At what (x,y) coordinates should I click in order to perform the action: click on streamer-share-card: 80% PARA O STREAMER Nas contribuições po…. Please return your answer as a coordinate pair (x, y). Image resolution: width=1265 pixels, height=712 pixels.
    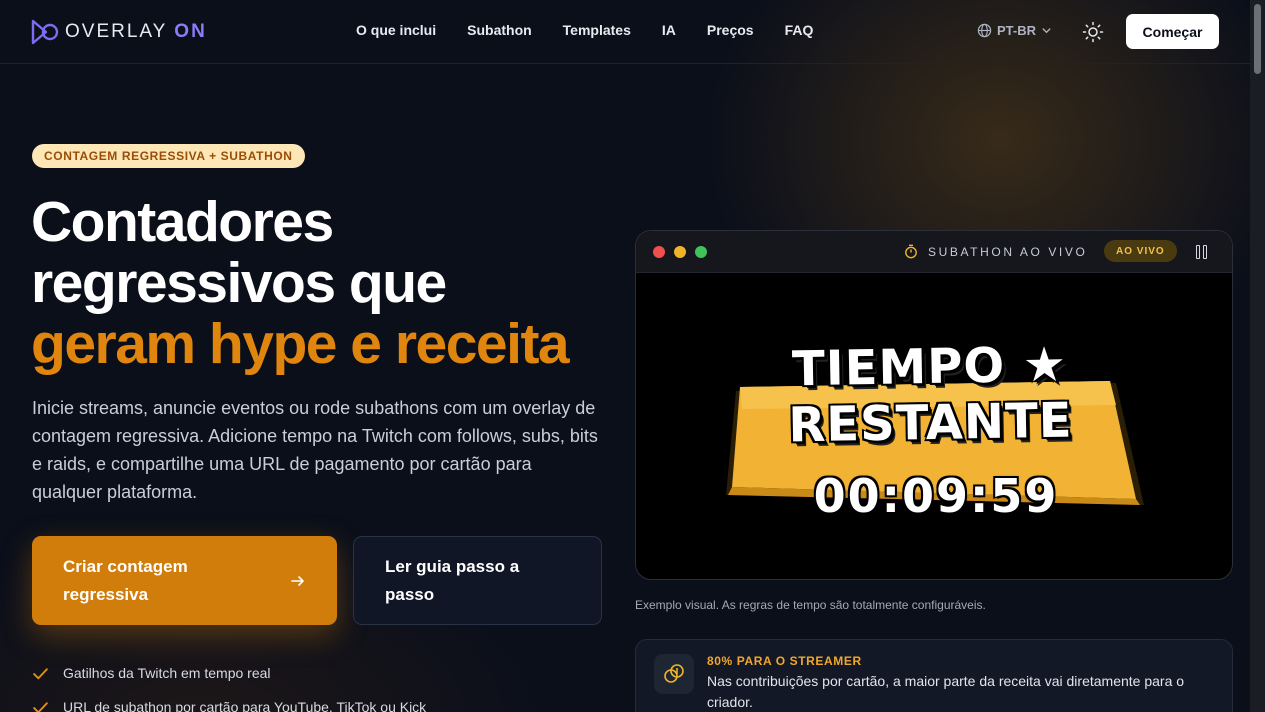
    Looking at the image, I should click on (934, 675).